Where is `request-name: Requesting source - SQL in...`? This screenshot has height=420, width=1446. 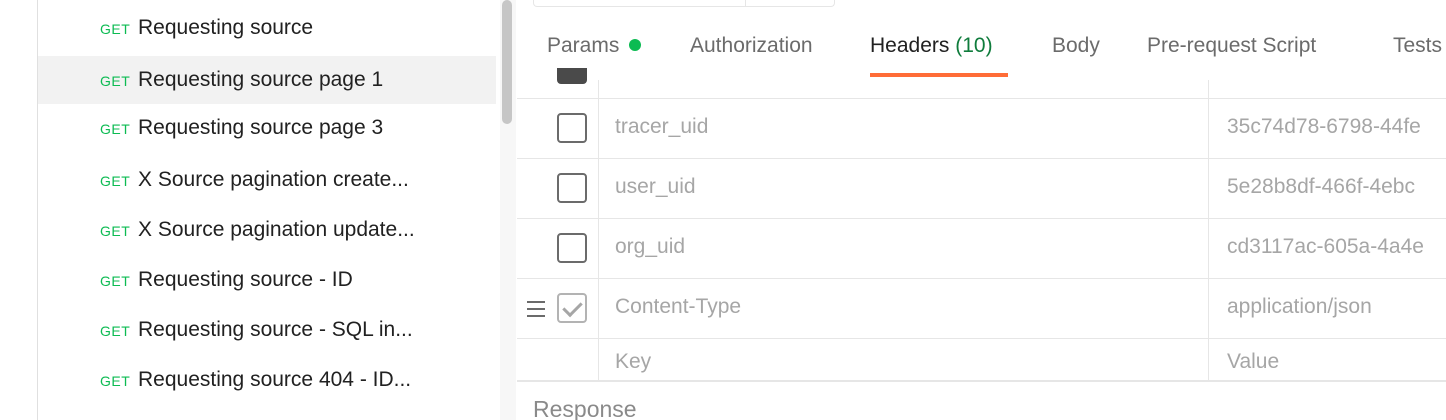
request-name: Requesting source - SQL in... is located at coordinates (275, 329).